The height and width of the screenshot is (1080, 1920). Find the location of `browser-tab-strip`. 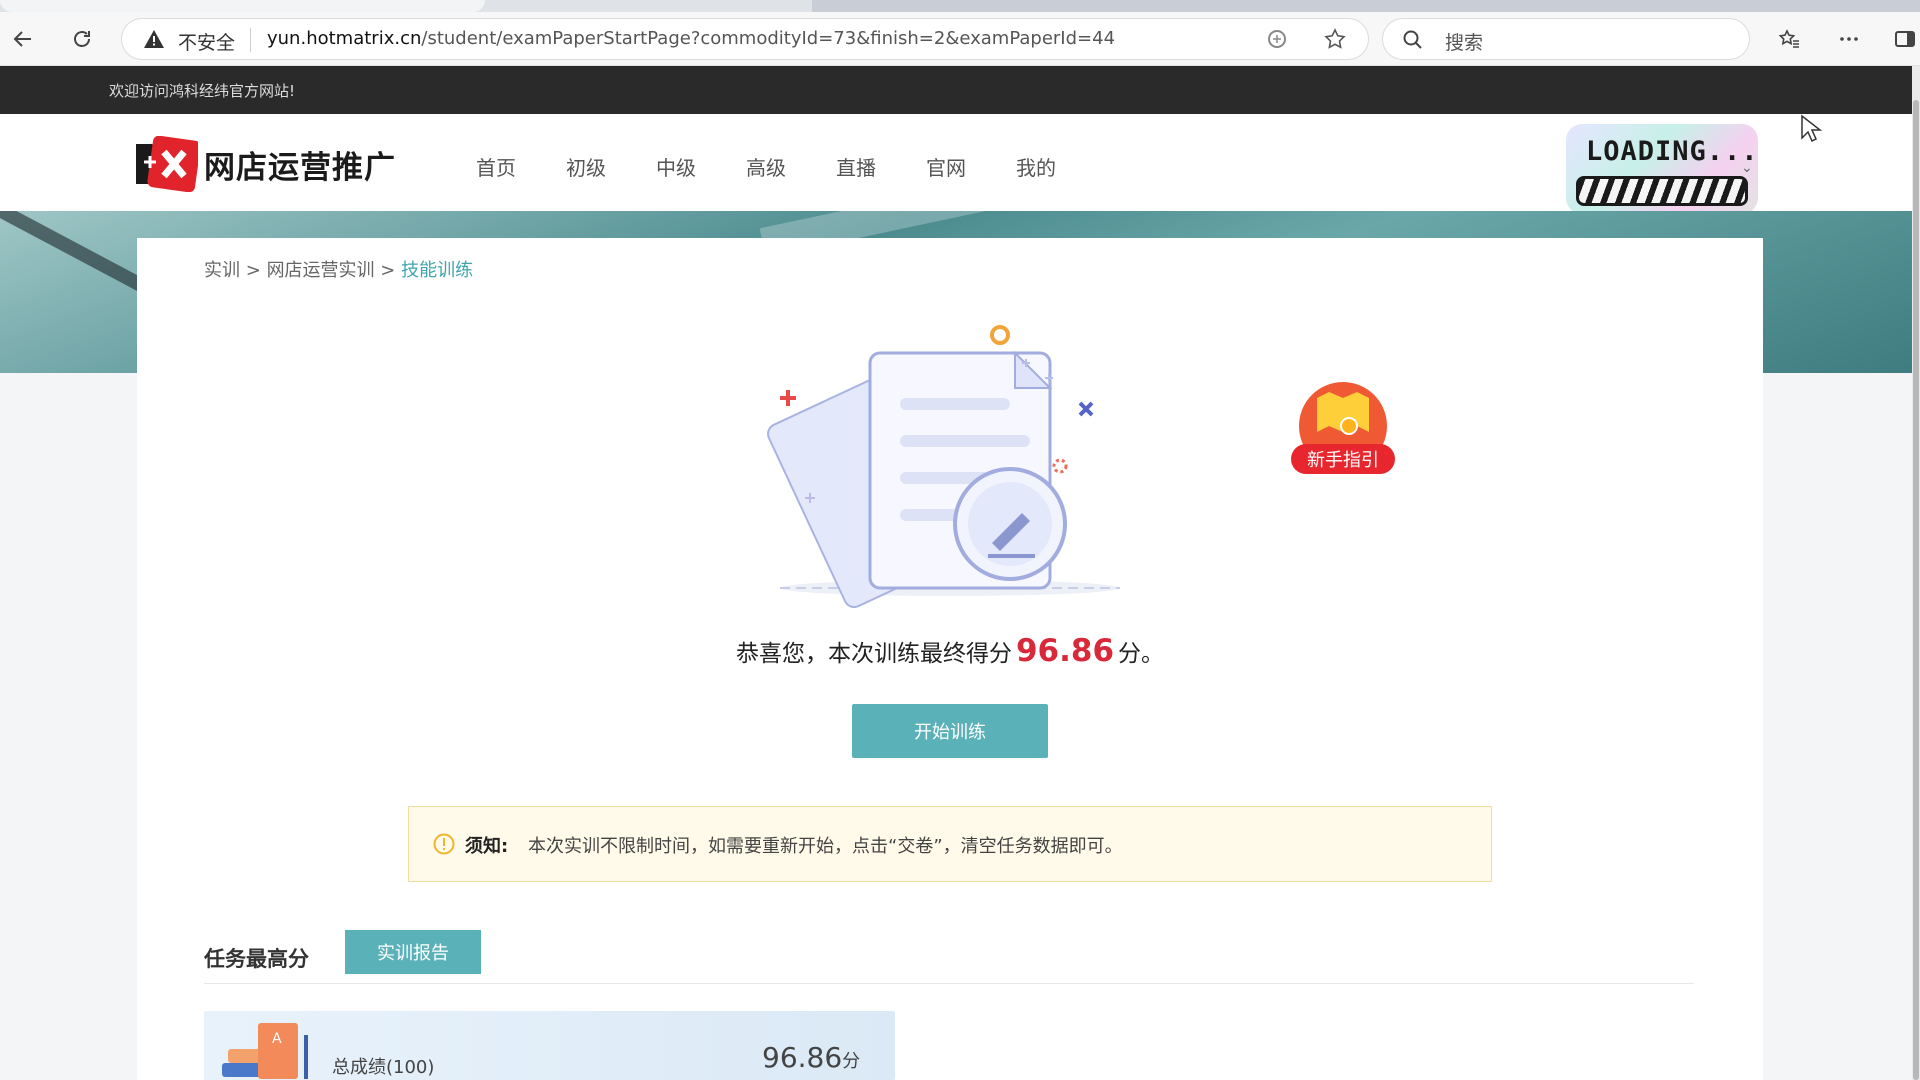

browser-tab-strip is located at coordinates (960, 6).